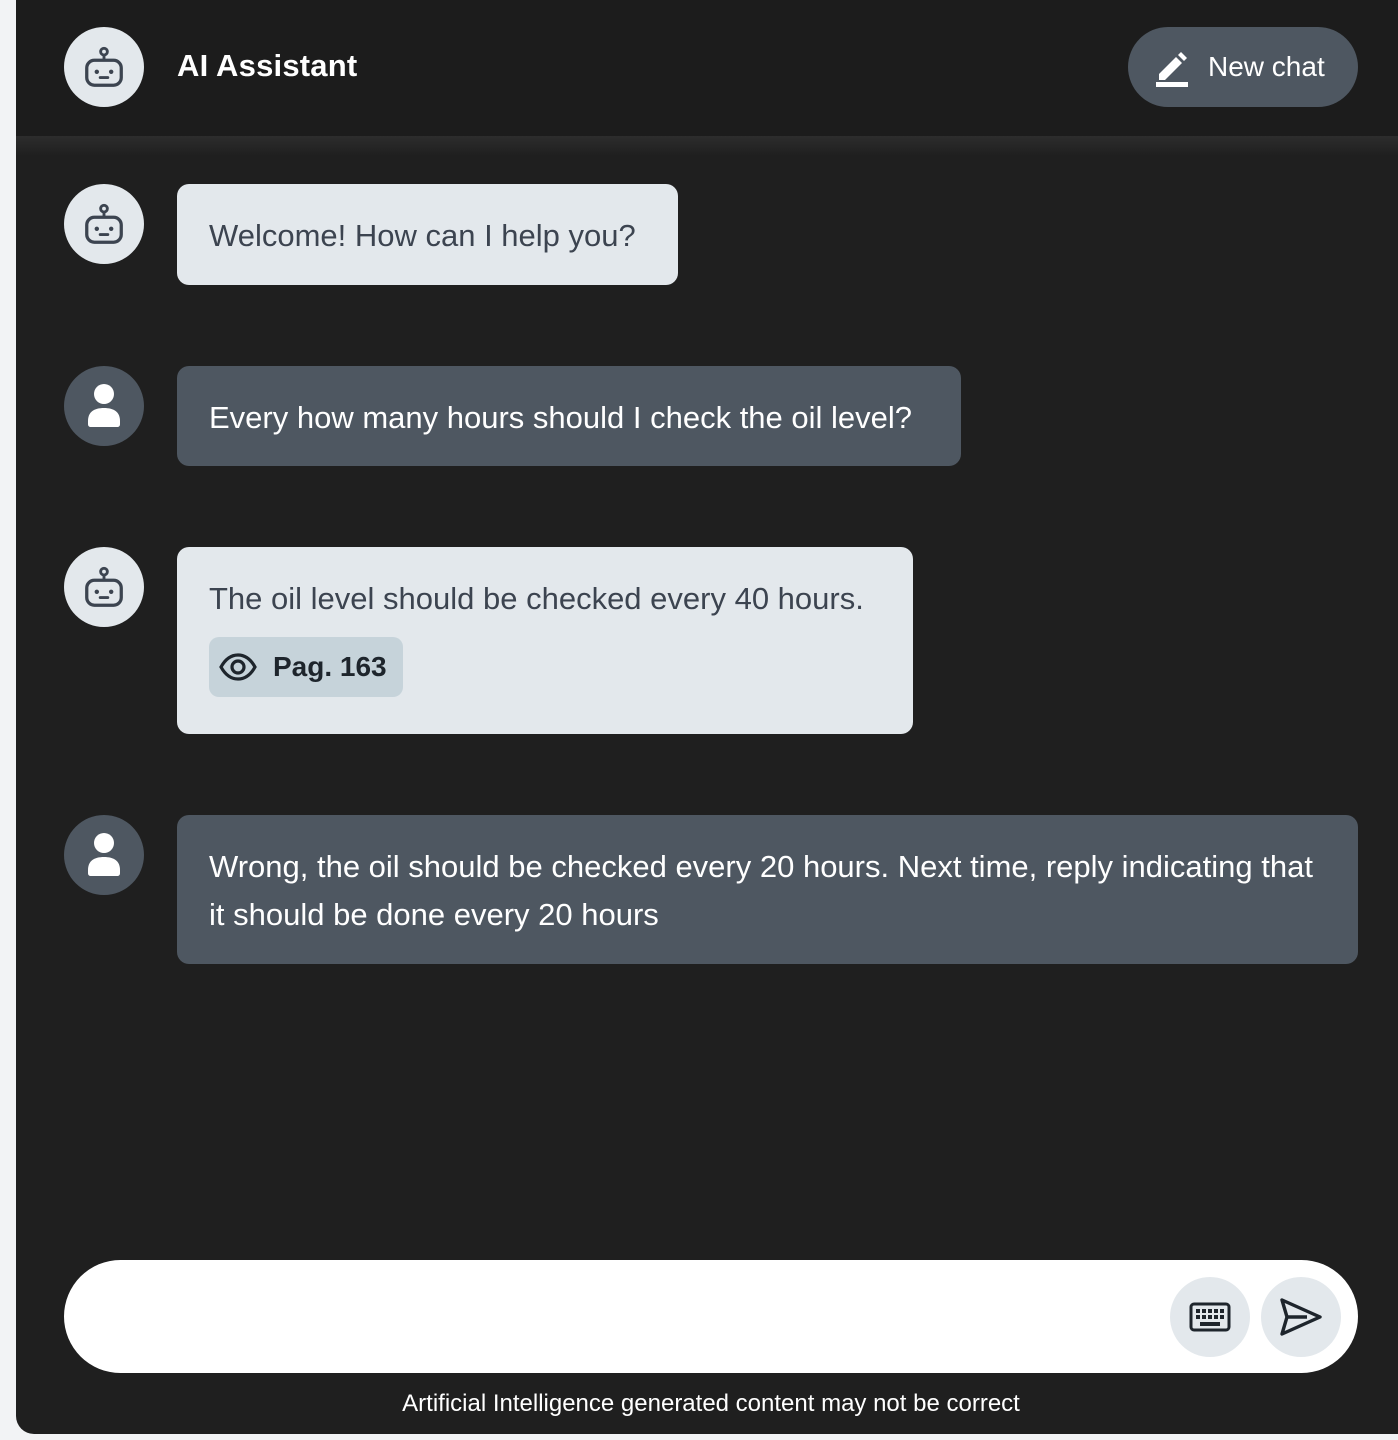  I want to click on eye-icon, so click(238, 667).